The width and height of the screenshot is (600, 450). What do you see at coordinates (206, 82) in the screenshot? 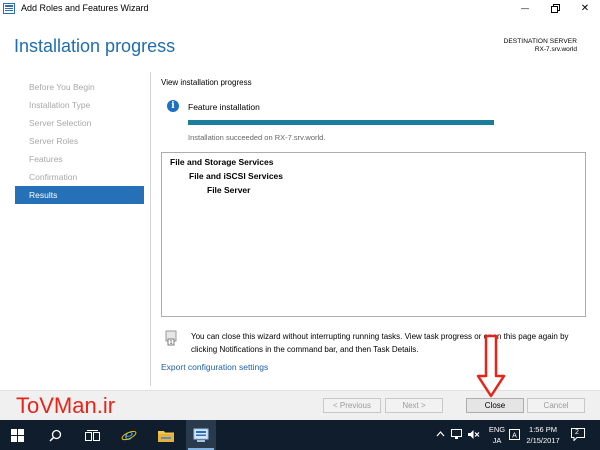
I see `view-progress-label: View installation progress` at bounding box center [206, 82].